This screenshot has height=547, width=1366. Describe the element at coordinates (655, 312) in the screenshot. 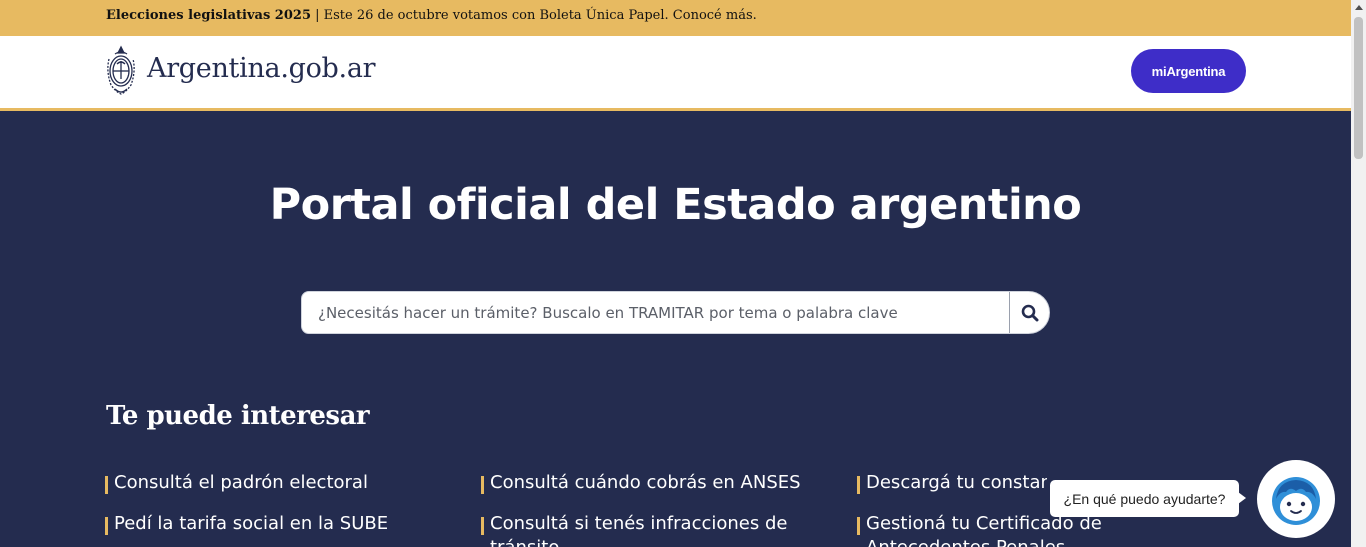

I see `search-input` at that location.